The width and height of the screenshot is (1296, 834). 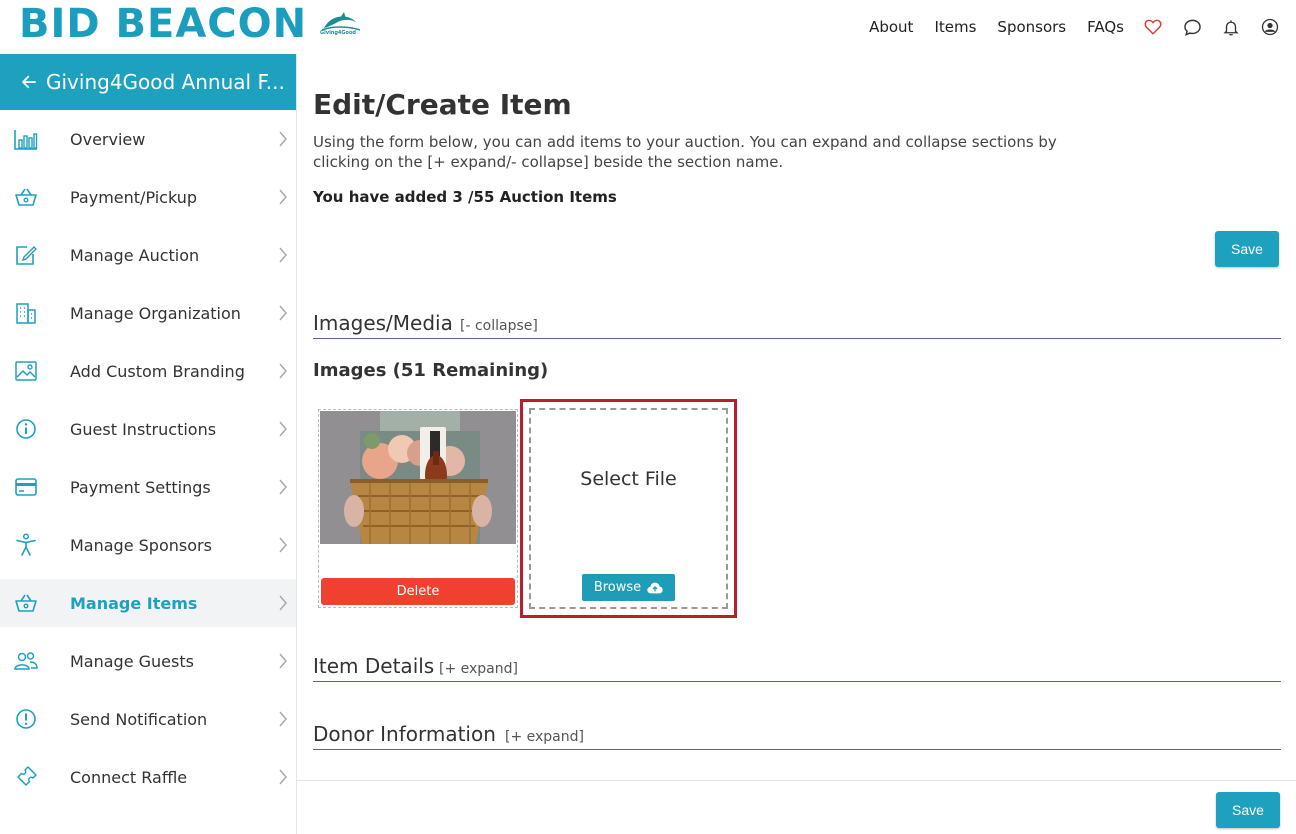 What do you see at coordinates (148, 139) in the screenshot?
I see `sidebar-item-overview: Overview` at bounding box center [148, 139].